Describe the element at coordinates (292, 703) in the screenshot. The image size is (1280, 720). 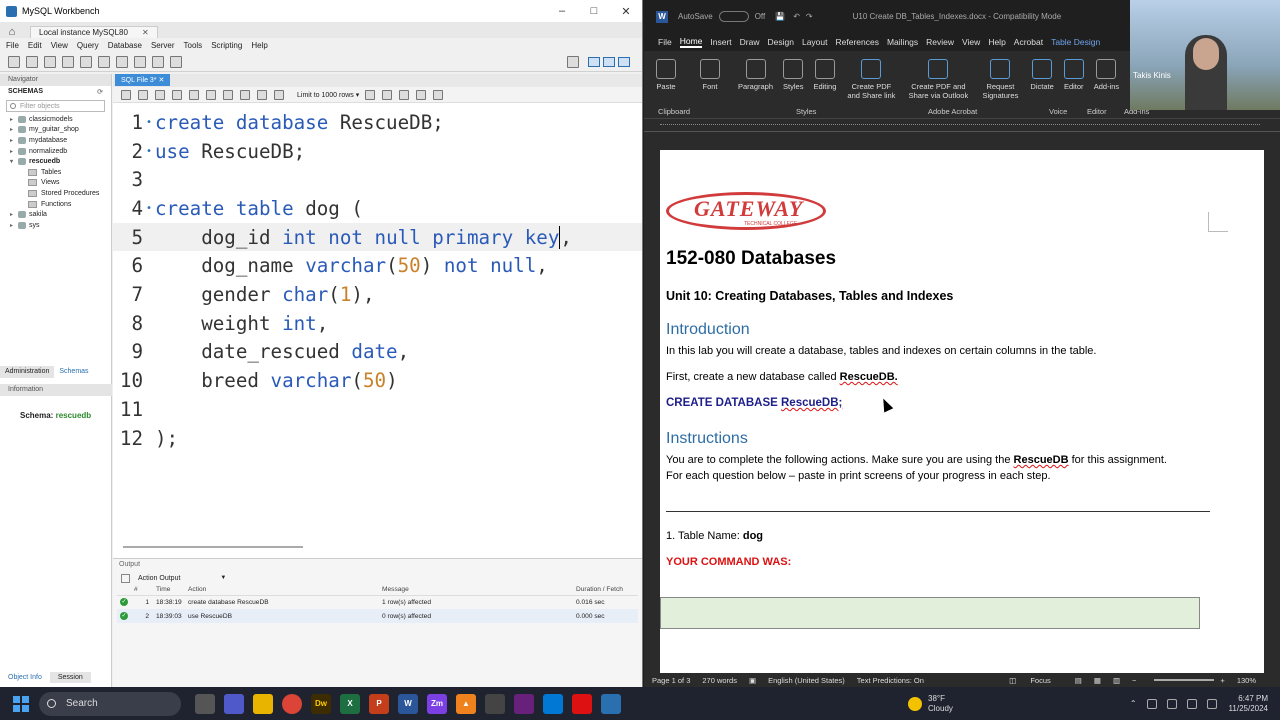
I see `chrome-icon` at that location.